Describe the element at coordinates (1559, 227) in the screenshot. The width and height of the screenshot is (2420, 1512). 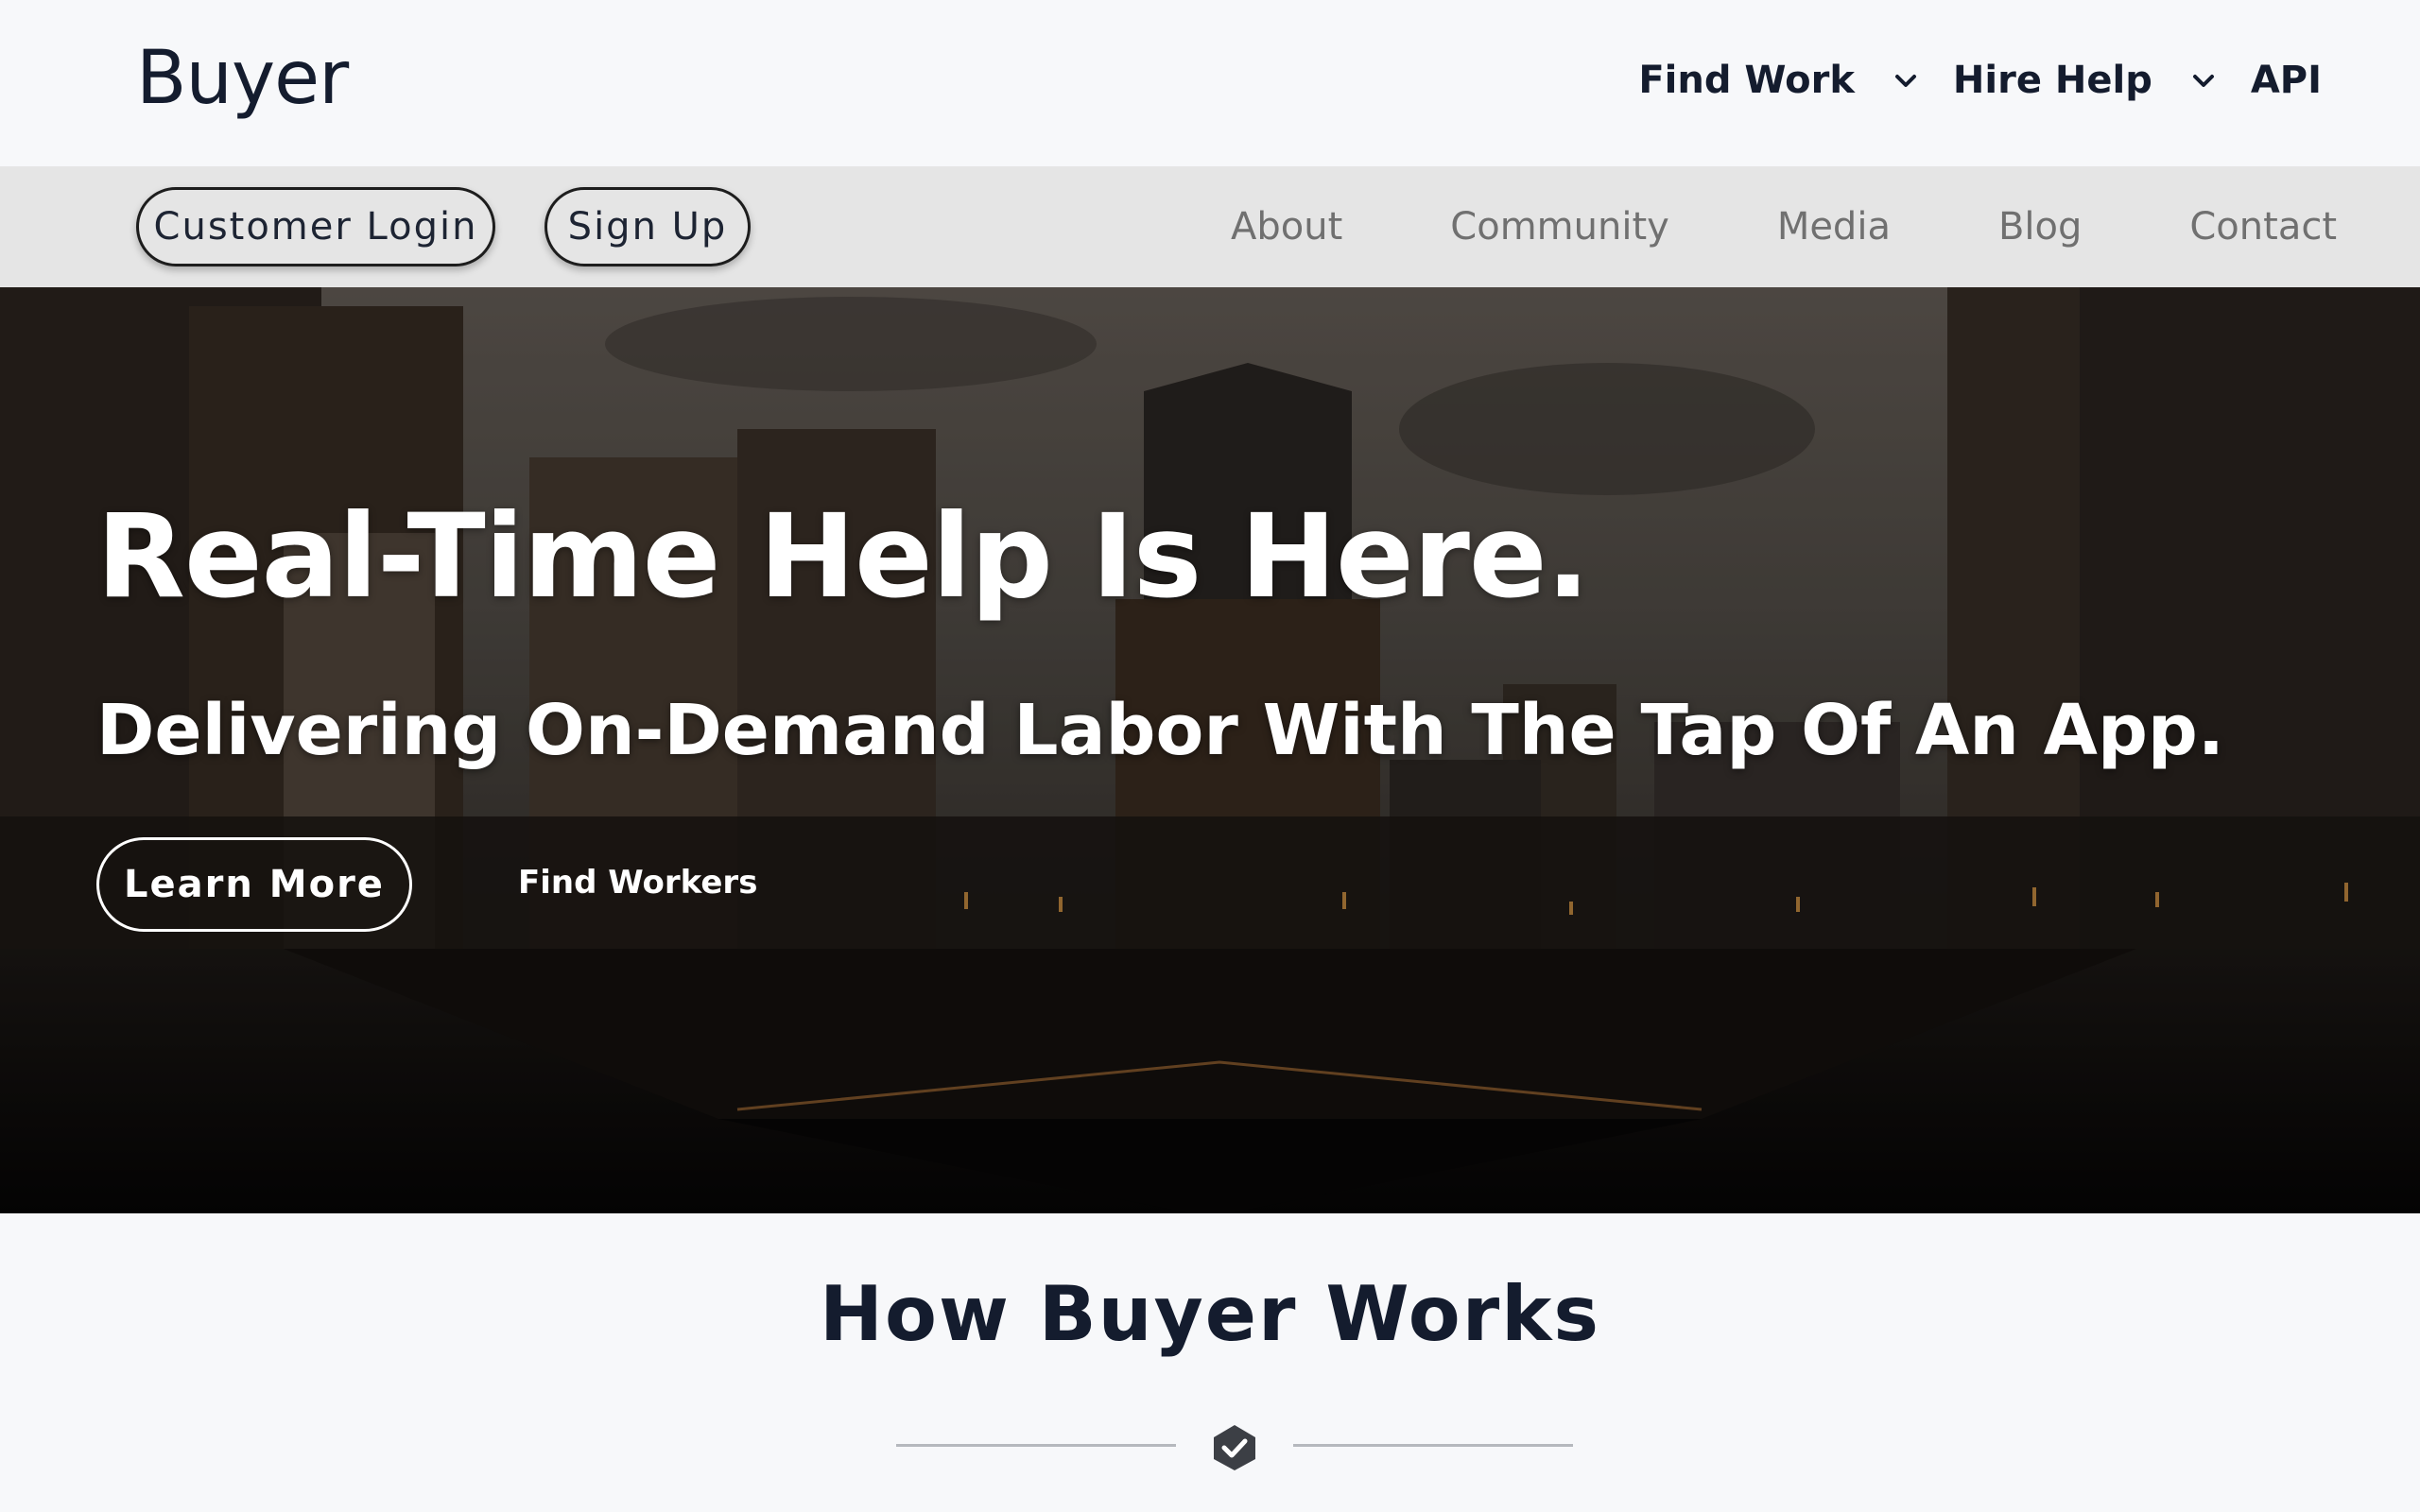
I see `subnav-community: Community` at that location.